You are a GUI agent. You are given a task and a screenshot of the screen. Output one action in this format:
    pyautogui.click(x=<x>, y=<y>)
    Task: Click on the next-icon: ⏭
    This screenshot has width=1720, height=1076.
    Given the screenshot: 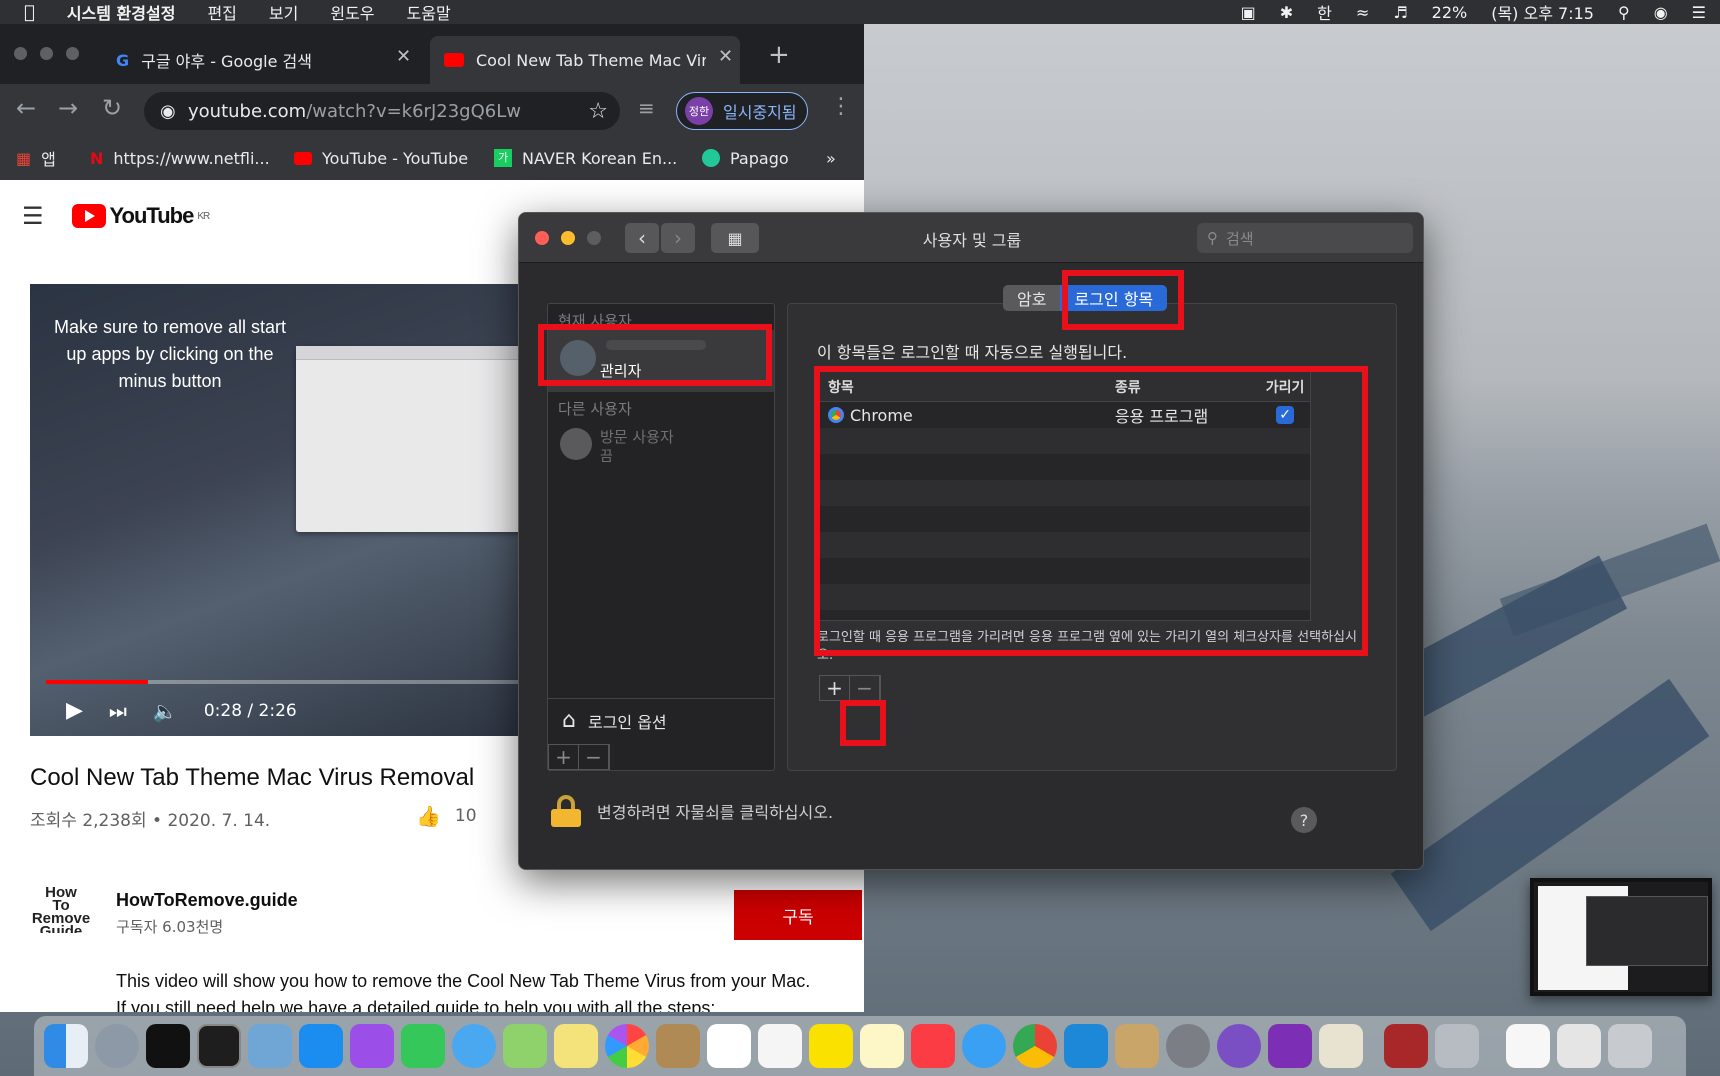 What is the action you would take?
    pyautogui.click(x=118, y=711)
    